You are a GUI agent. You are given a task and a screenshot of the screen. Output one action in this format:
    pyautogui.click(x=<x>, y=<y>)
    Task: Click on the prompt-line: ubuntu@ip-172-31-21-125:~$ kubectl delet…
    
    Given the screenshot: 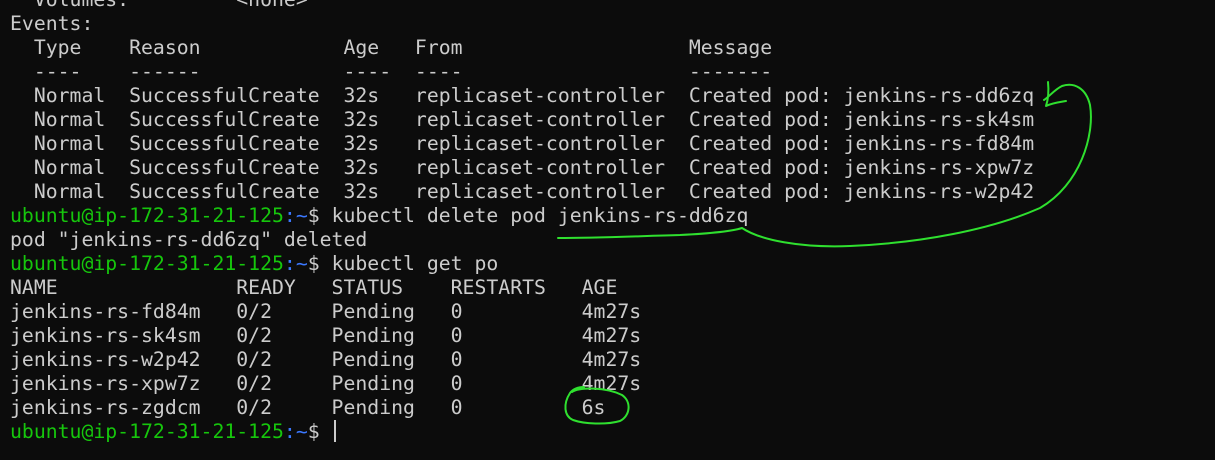 What is the action you would take?
    pyautogui.click(x=522, y=216)
    